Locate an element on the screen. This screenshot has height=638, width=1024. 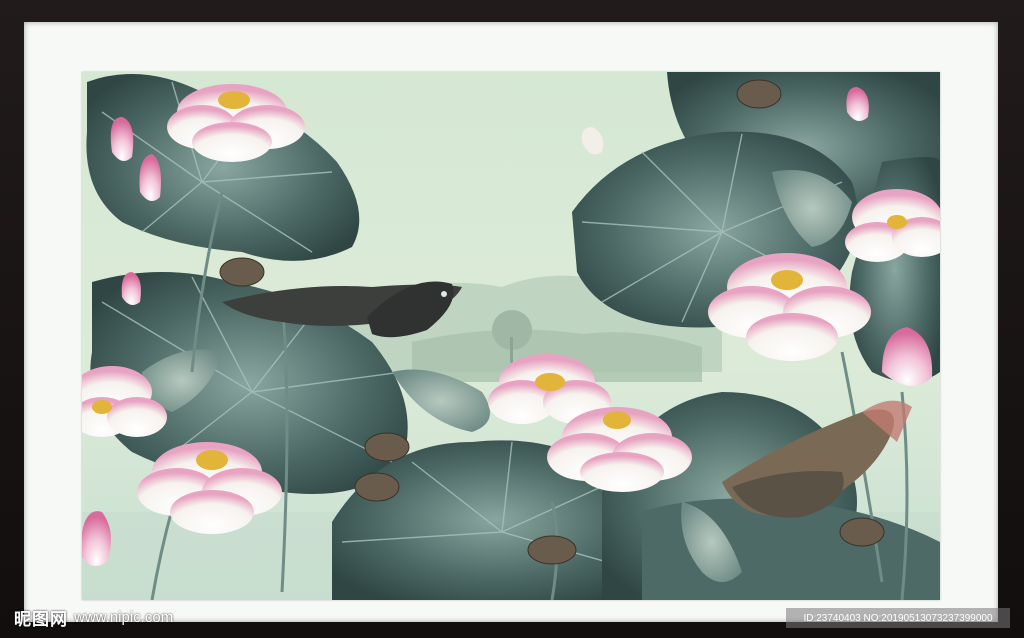
watermark-brand: 昵图网 is located at coordinates (41, 619).